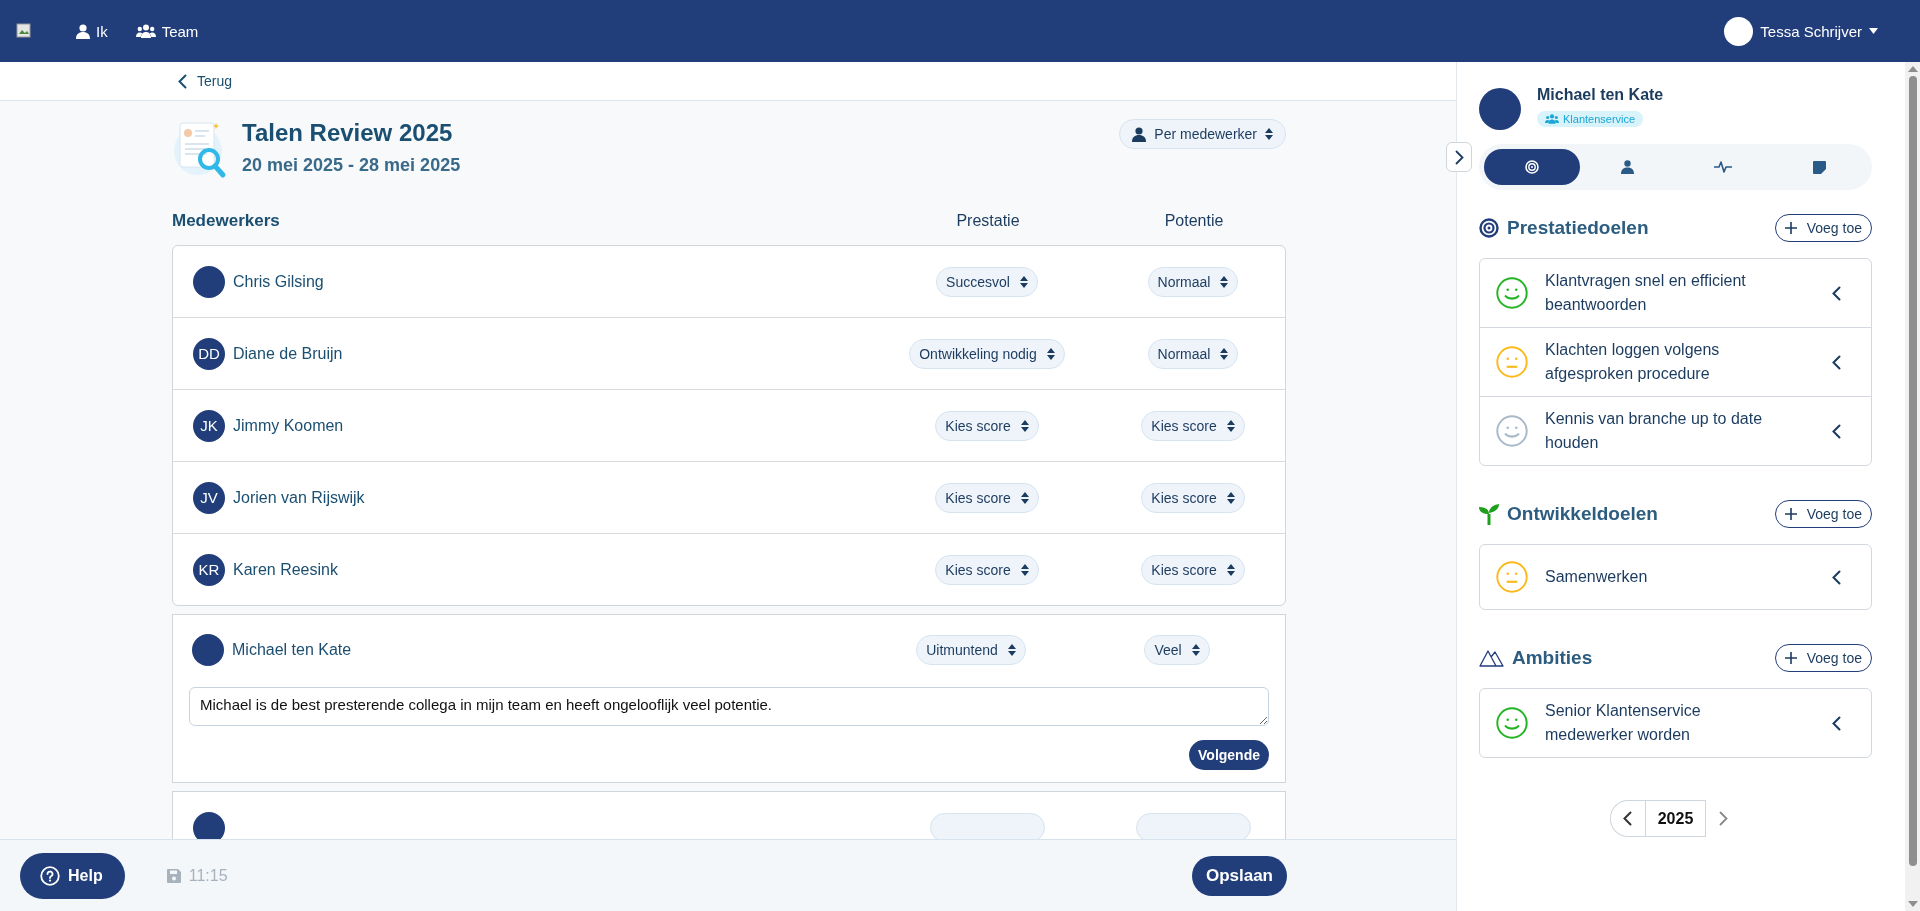 The width and height of the screenshot is (1920, 911). I want to click on employee-row: KR Karen Reesink Kies score Kies score, so click(729, 569).